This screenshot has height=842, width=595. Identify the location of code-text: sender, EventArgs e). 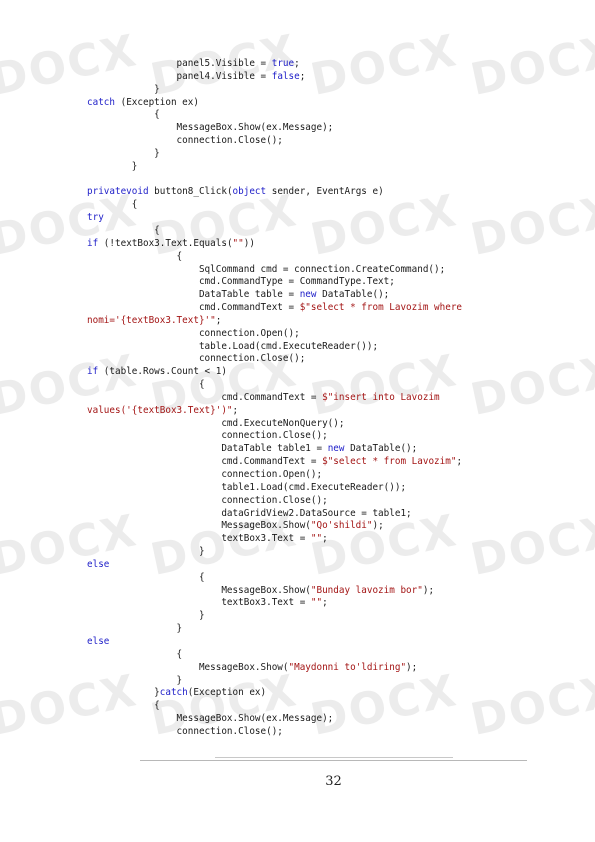
(325, 192).